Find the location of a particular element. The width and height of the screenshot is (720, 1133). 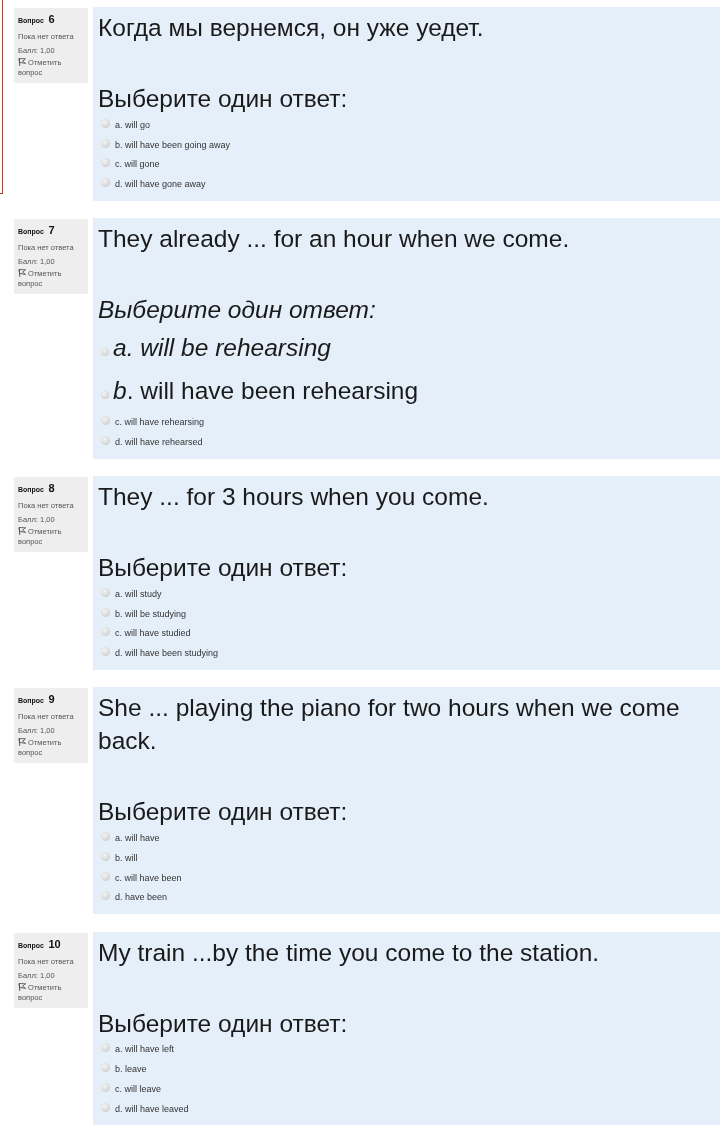

answer-option: b. will have been rehearsing is located at coordinates (404, 391).